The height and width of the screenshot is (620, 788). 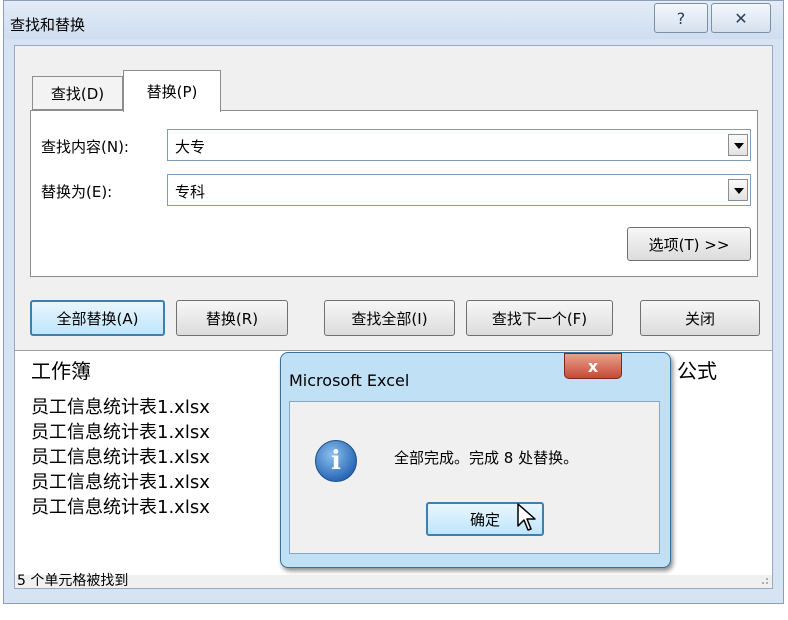 What do you see at coordinates (61, 369) in the screenshot?
I see `column-header-workbook: 工作簿` at bounding box center [61, 369].